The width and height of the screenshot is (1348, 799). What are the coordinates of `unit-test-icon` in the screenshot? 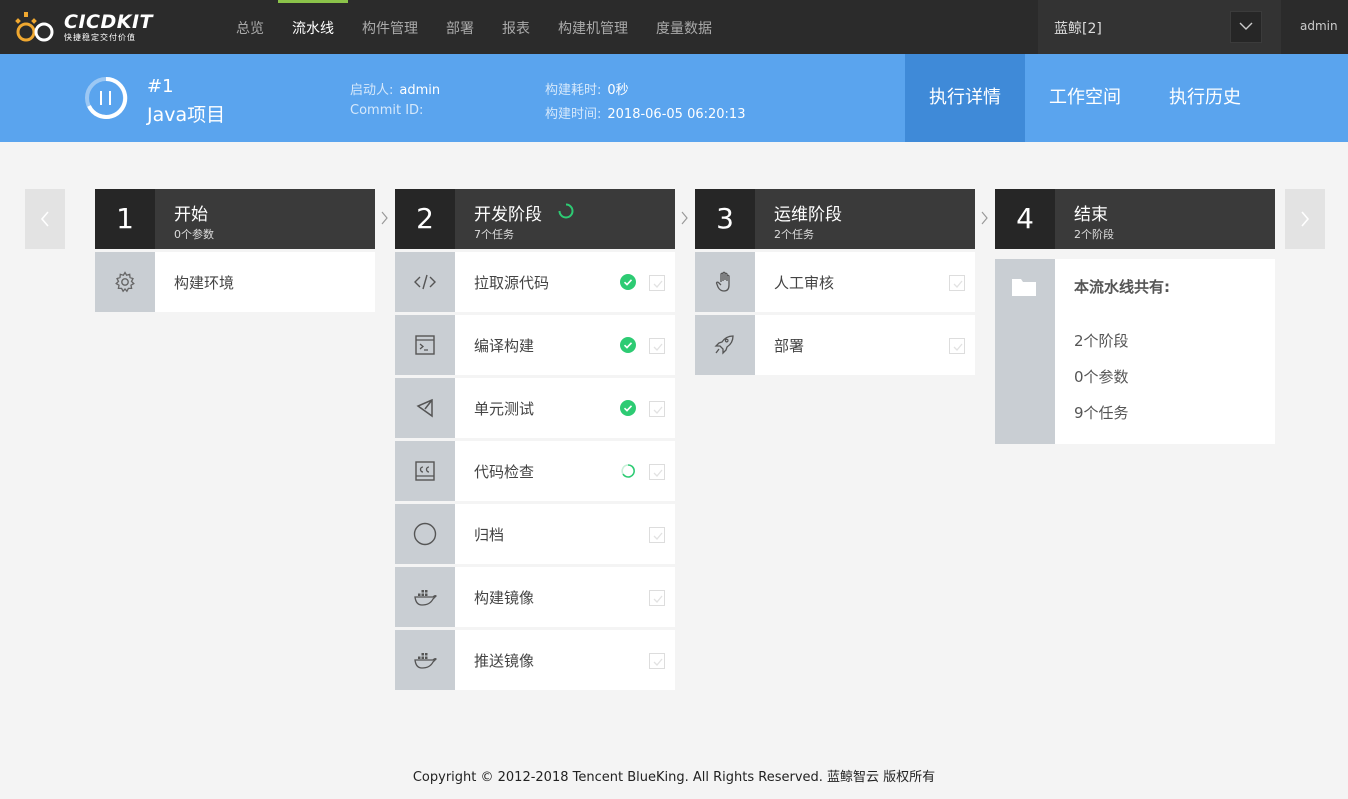 It's located at (424, 408).